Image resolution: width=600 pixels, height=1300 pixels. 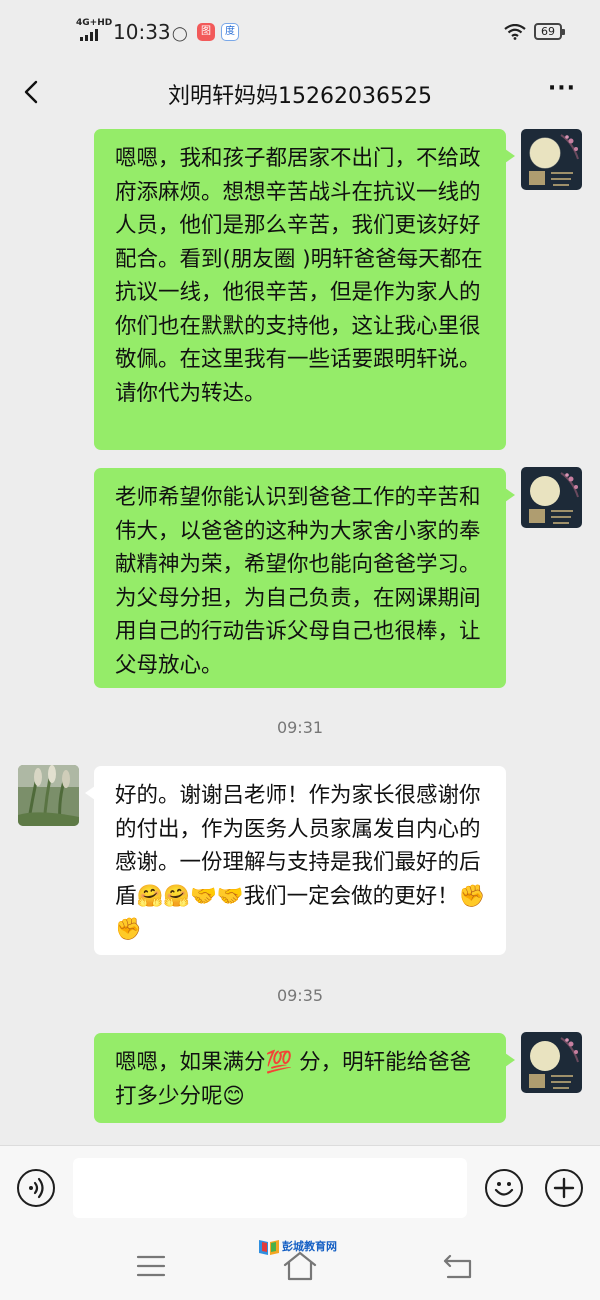 I want to click on app-notification-icon: 度, so click(x=230, y=32).